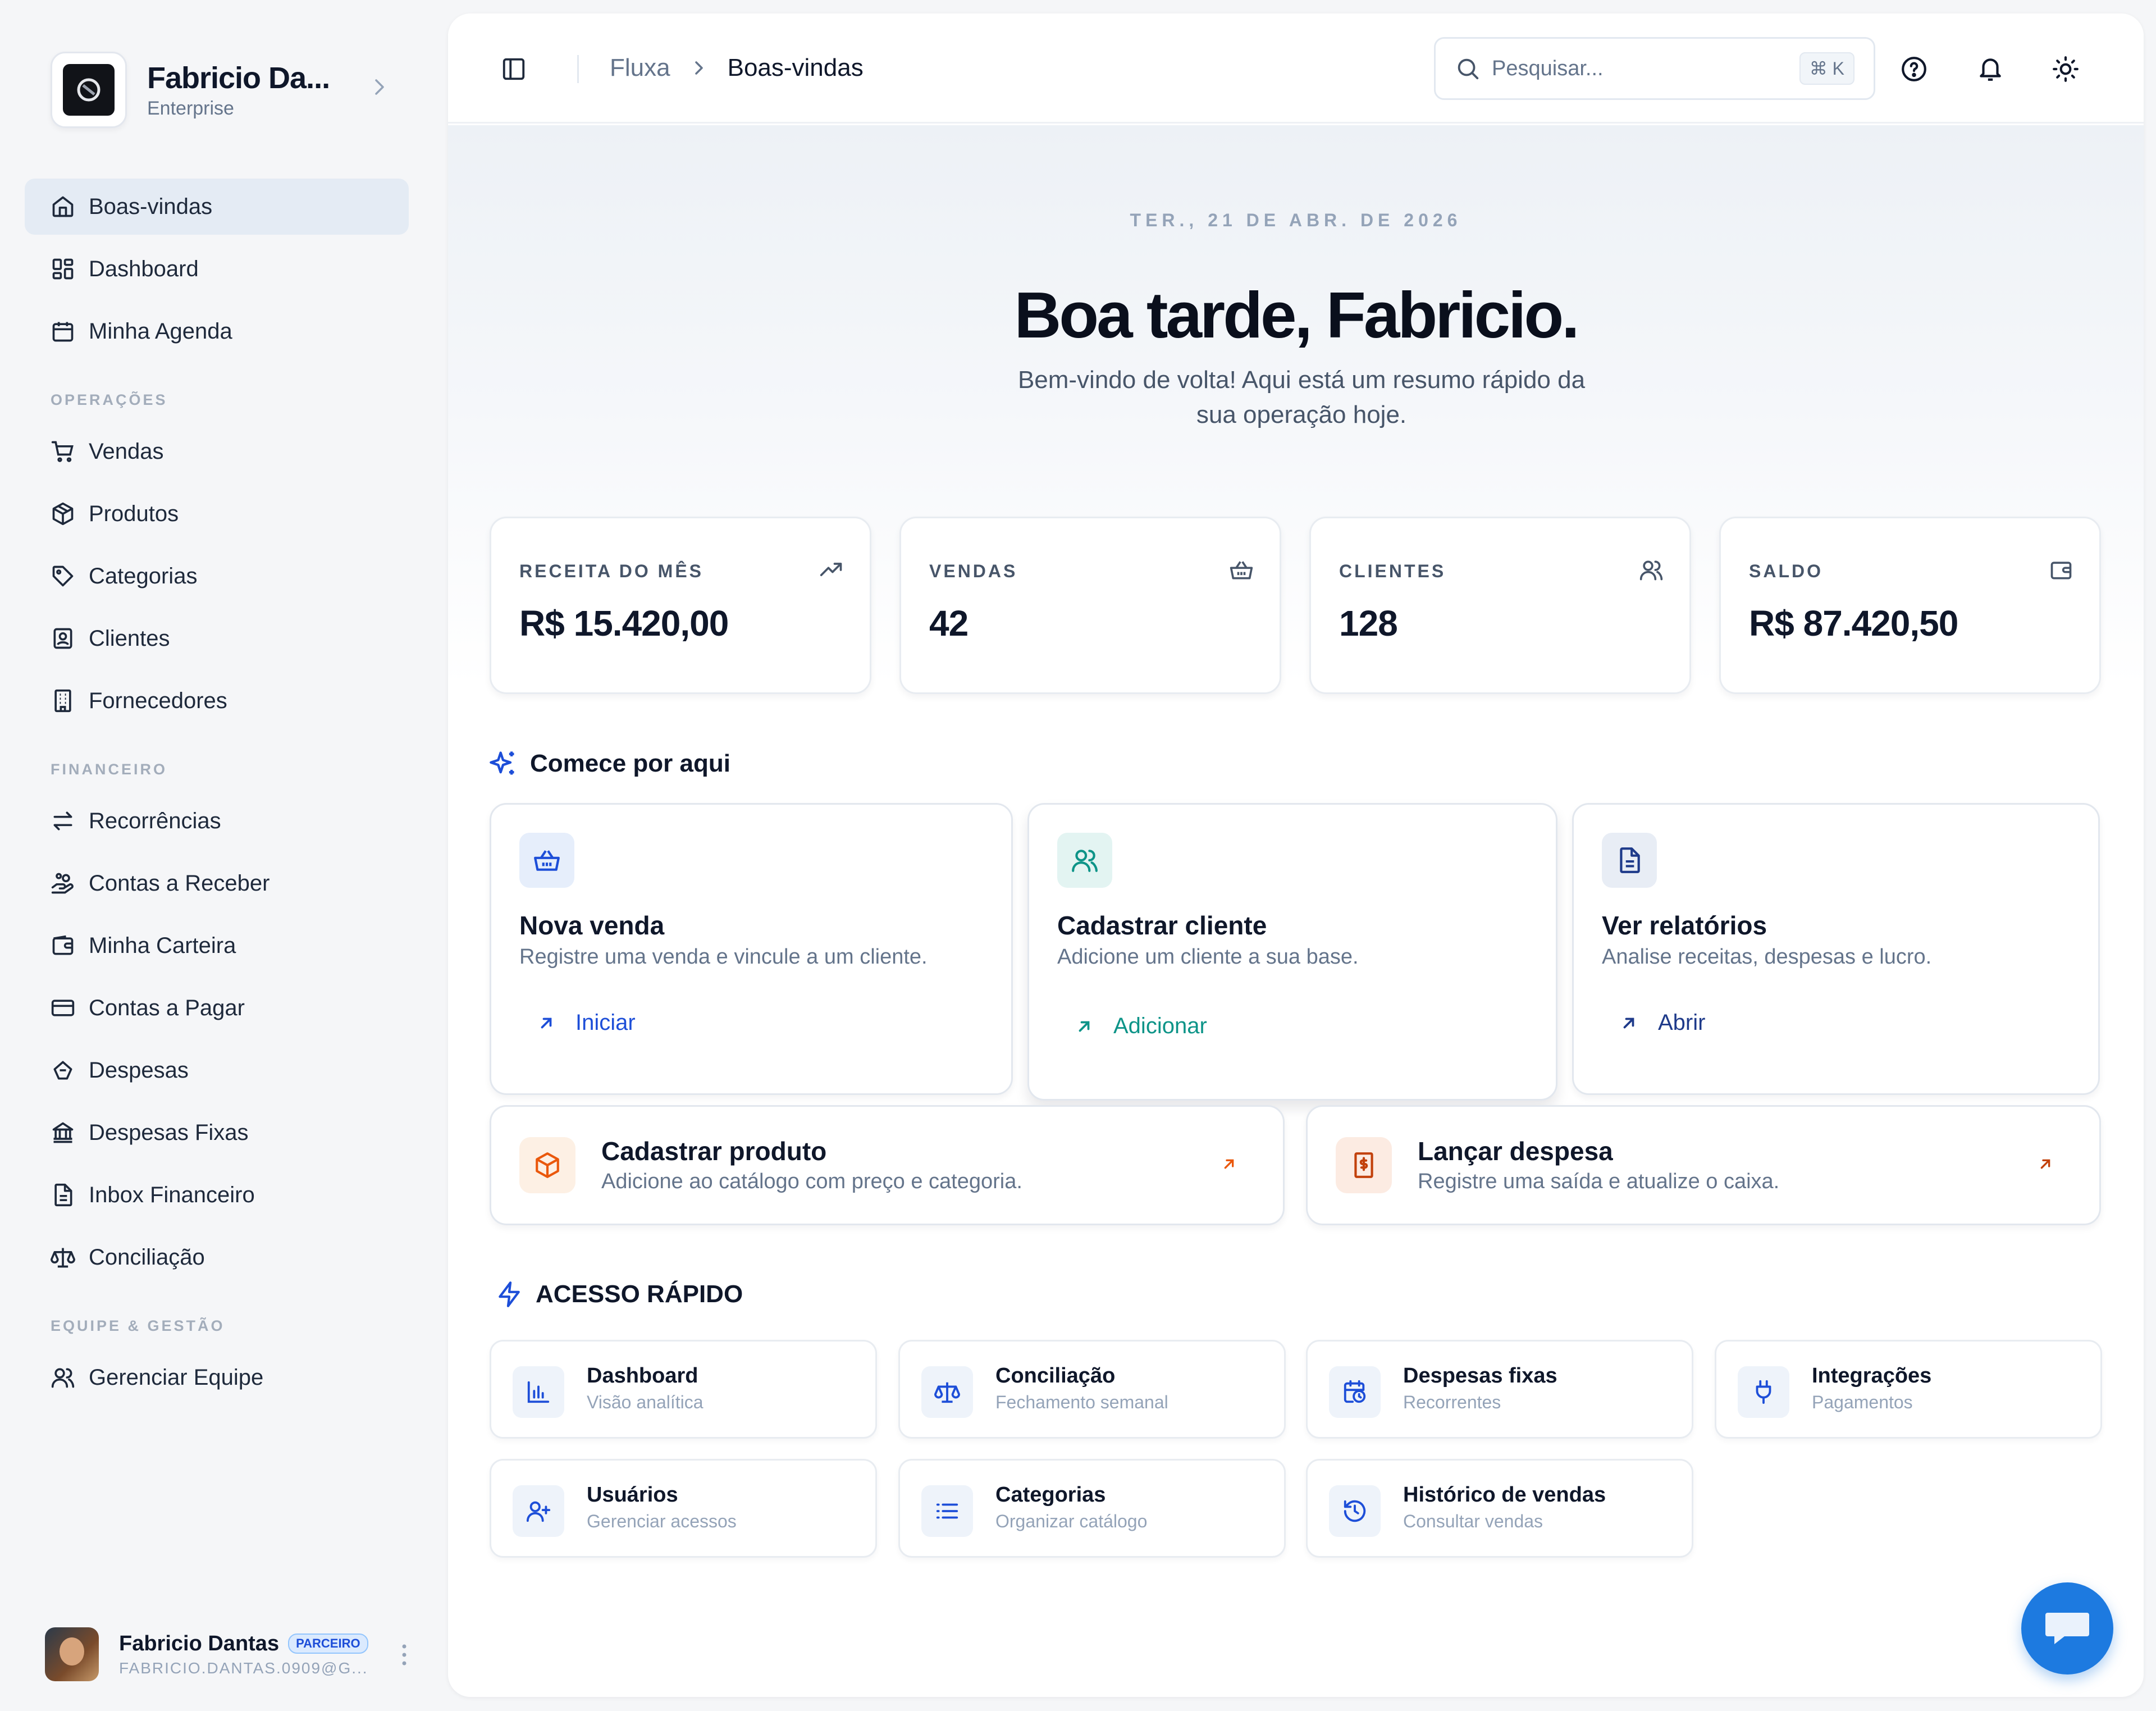  I want to click on sidebar-item-contas-a-receber: Contas a Receber, so click(217, 883).